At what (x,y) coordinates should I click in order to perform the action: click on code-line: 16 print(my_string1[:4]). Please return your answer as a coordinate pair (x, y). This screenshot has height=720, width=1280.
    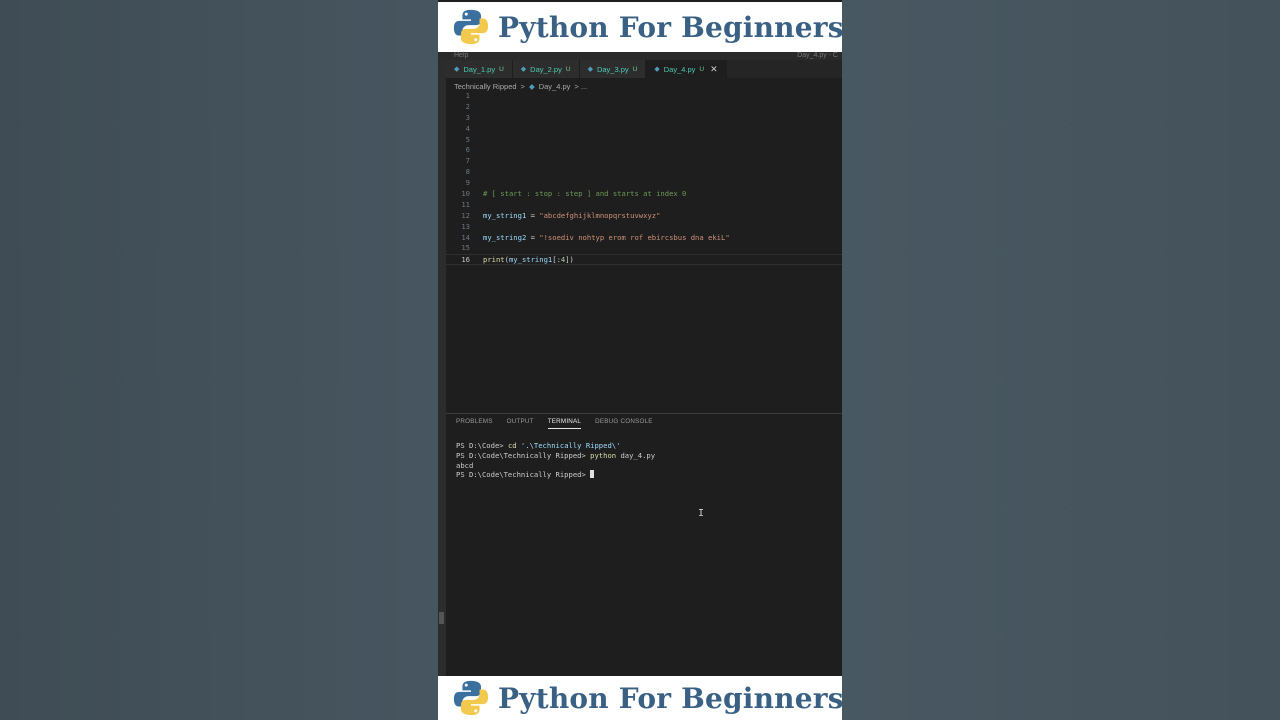
    Looking at the image, I should click on (644, 260).